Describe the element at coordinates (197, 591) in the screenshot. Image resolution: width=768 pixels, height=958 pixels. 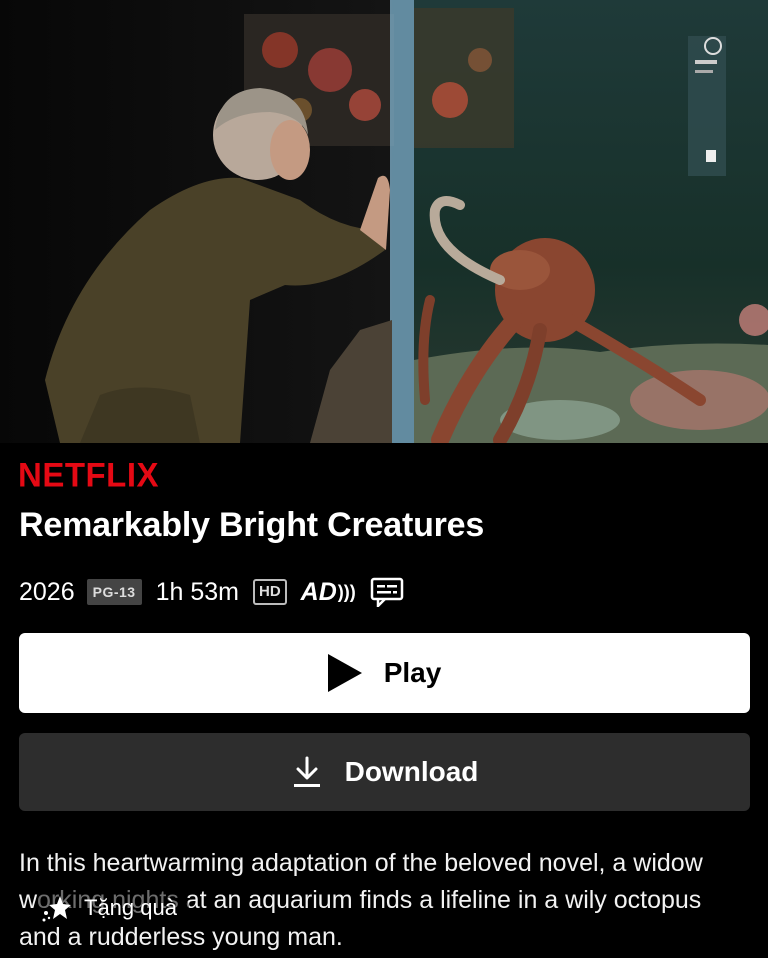
I see `runtime: 1h 53m` at that location.